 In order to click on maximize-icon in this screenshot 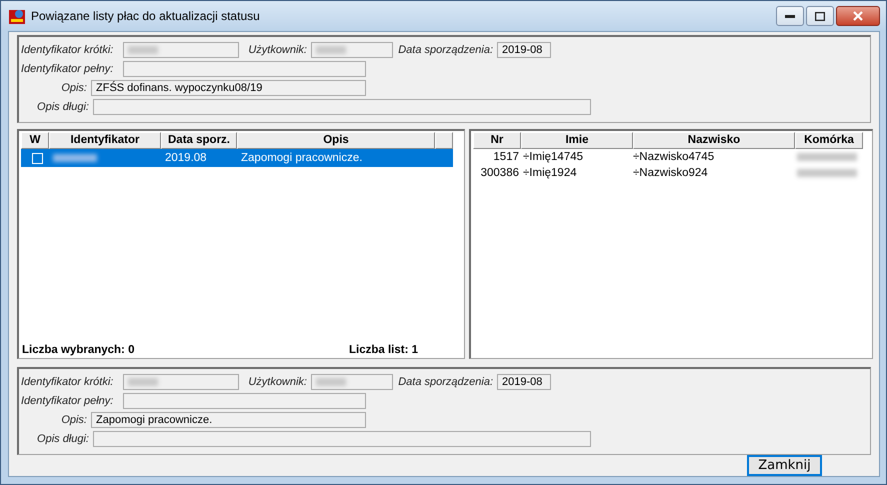, I will do `click(820, 16)`.